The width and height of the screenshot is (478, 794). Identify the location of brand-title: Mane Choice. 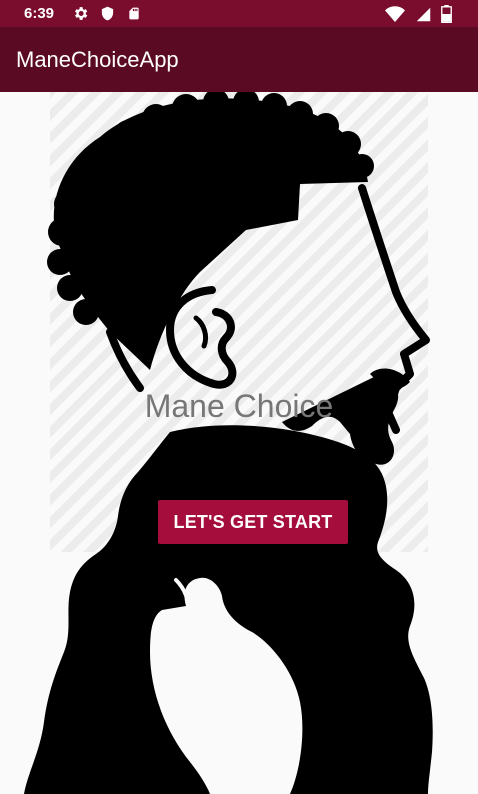
(239, 406).